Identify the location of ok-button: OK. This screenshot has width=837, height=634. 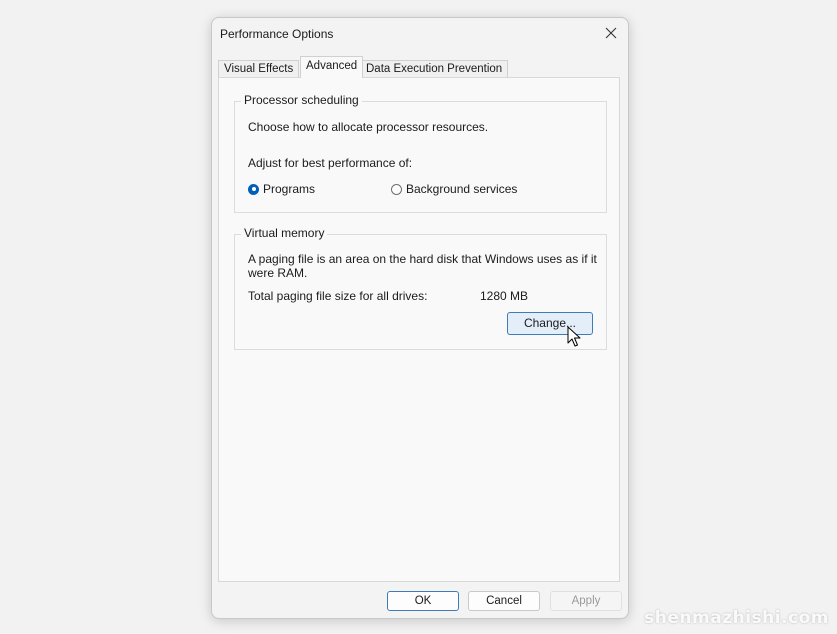
(423, 601).